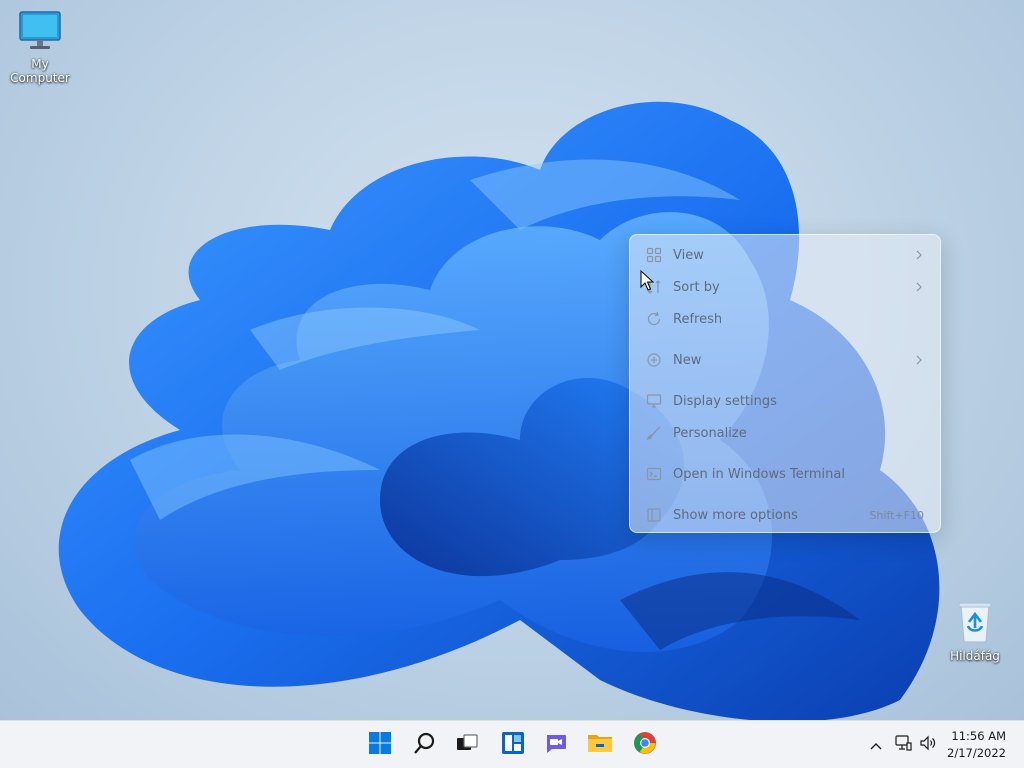 This screenshot has height=768, width=1024. I want to click on desktop-icon-my-computer: My Computer, so click(40, 47).